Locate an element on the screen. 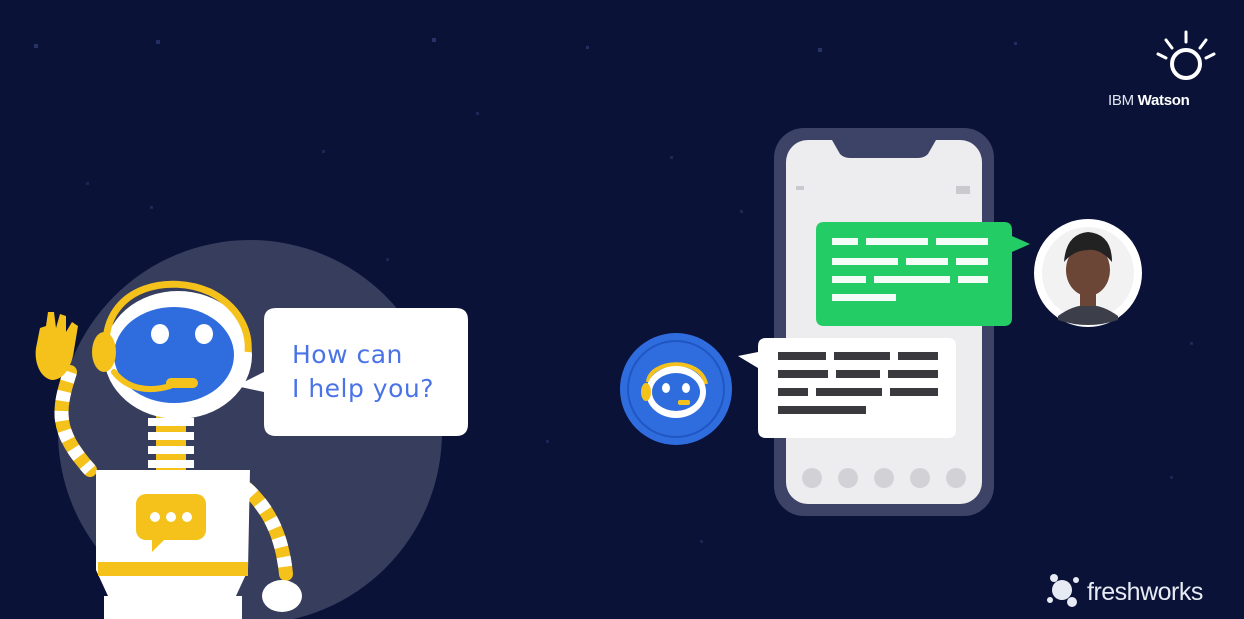 Image resolution: width=1244 pixels, height=619 pixels. bot-message-bubble is located at coordinates (847, 388).